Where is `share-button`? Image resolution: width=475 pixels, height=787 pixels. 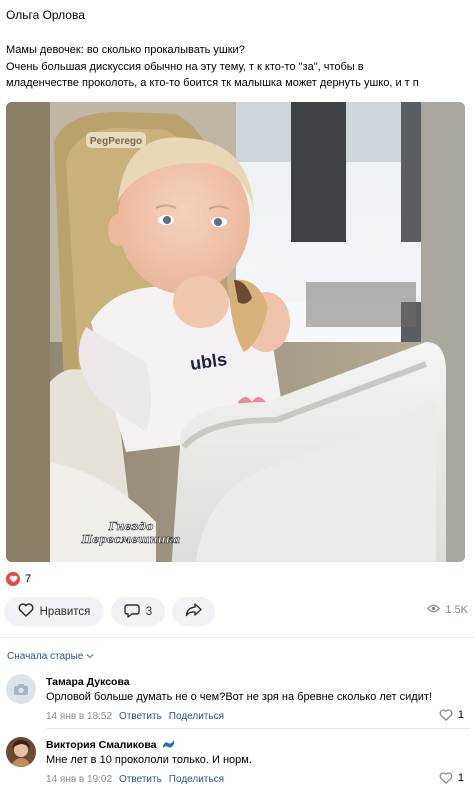 share-button is located at coordinates (193, 611).